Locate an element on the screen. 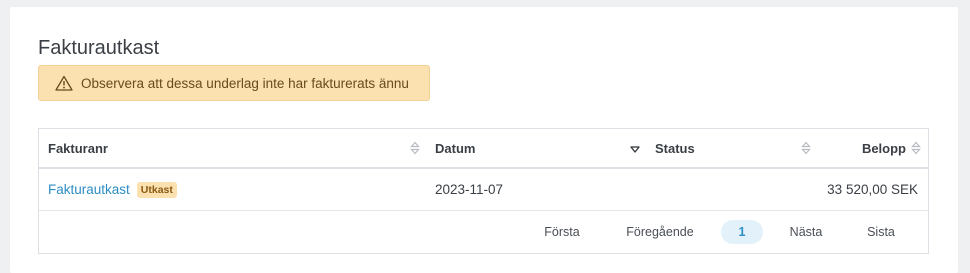 The height and width of the screenshot is (273, 970). pagination-previous: Föregående is located at coordinates (660, 232).